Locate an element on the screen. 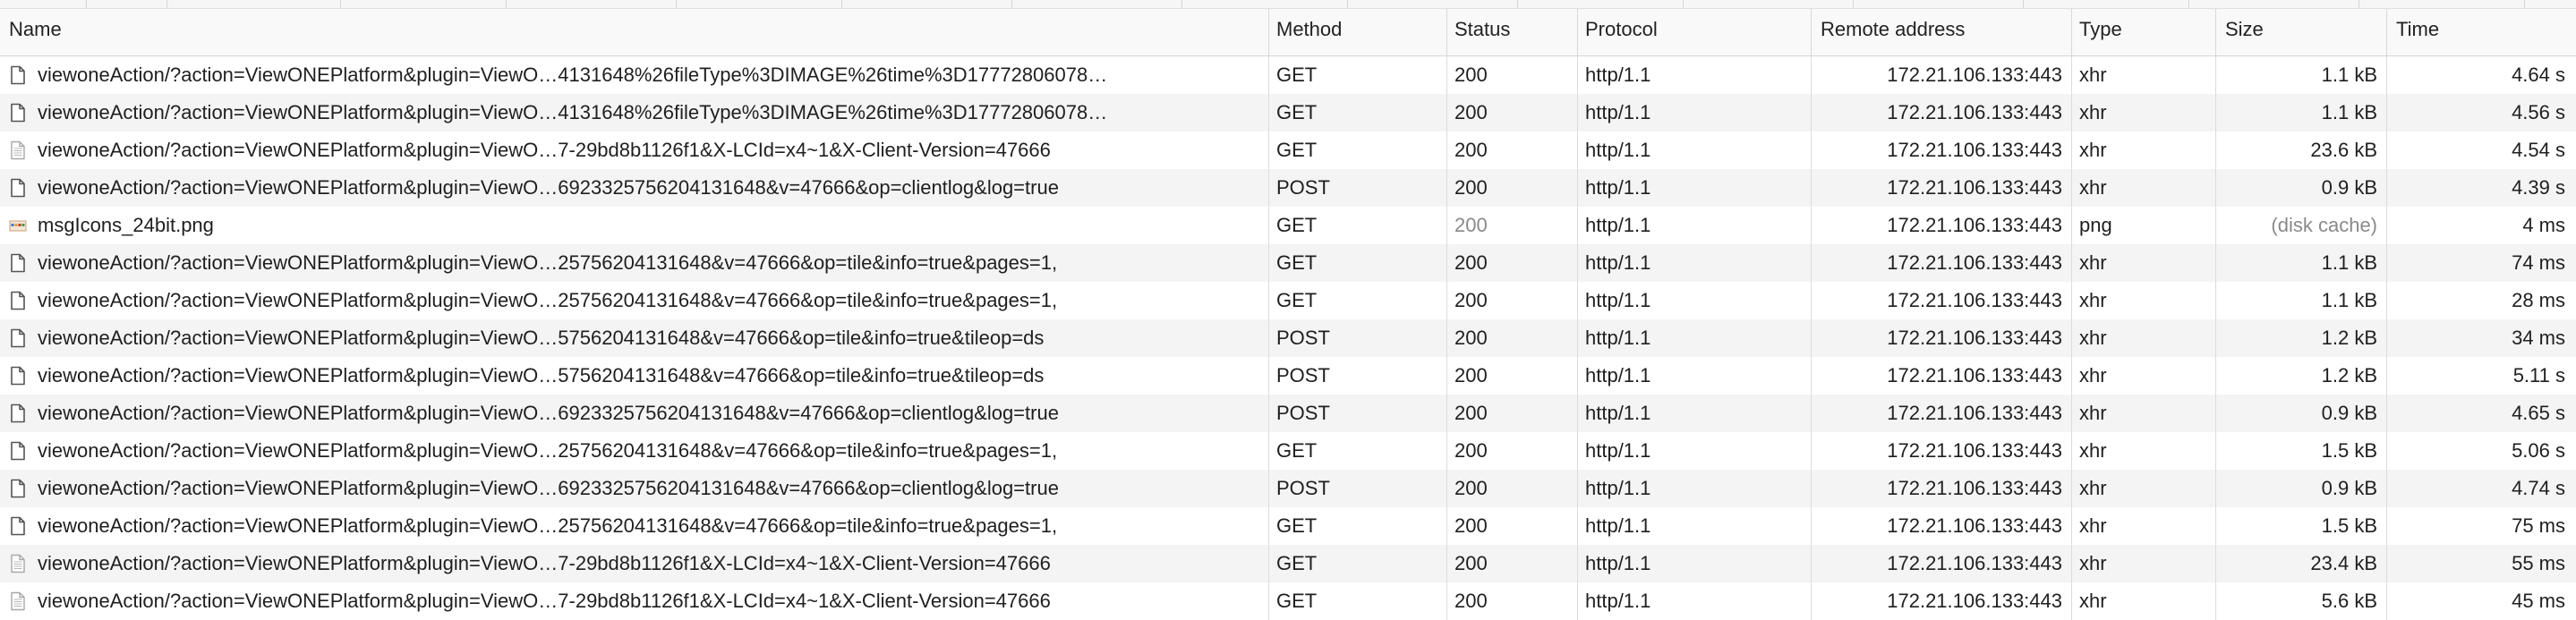 The image size is (2576, 620). column-header-status: Status is located at coordinates (1511, 32).